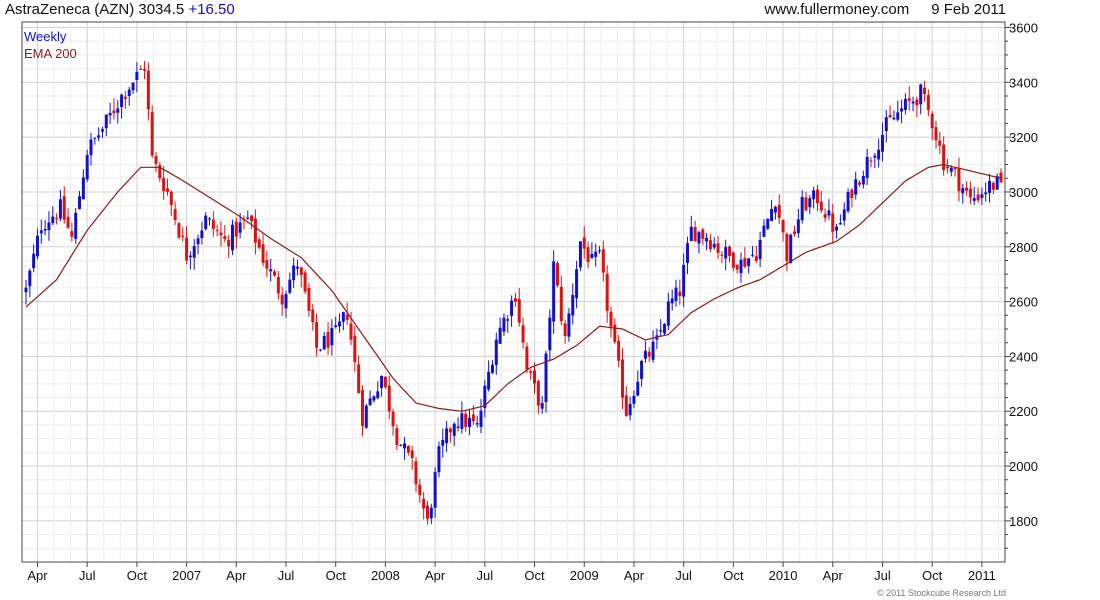 The height and width of the screenshot is (600, 1100). I want to click on y-tick-label: 2400, so click(1023, 356).